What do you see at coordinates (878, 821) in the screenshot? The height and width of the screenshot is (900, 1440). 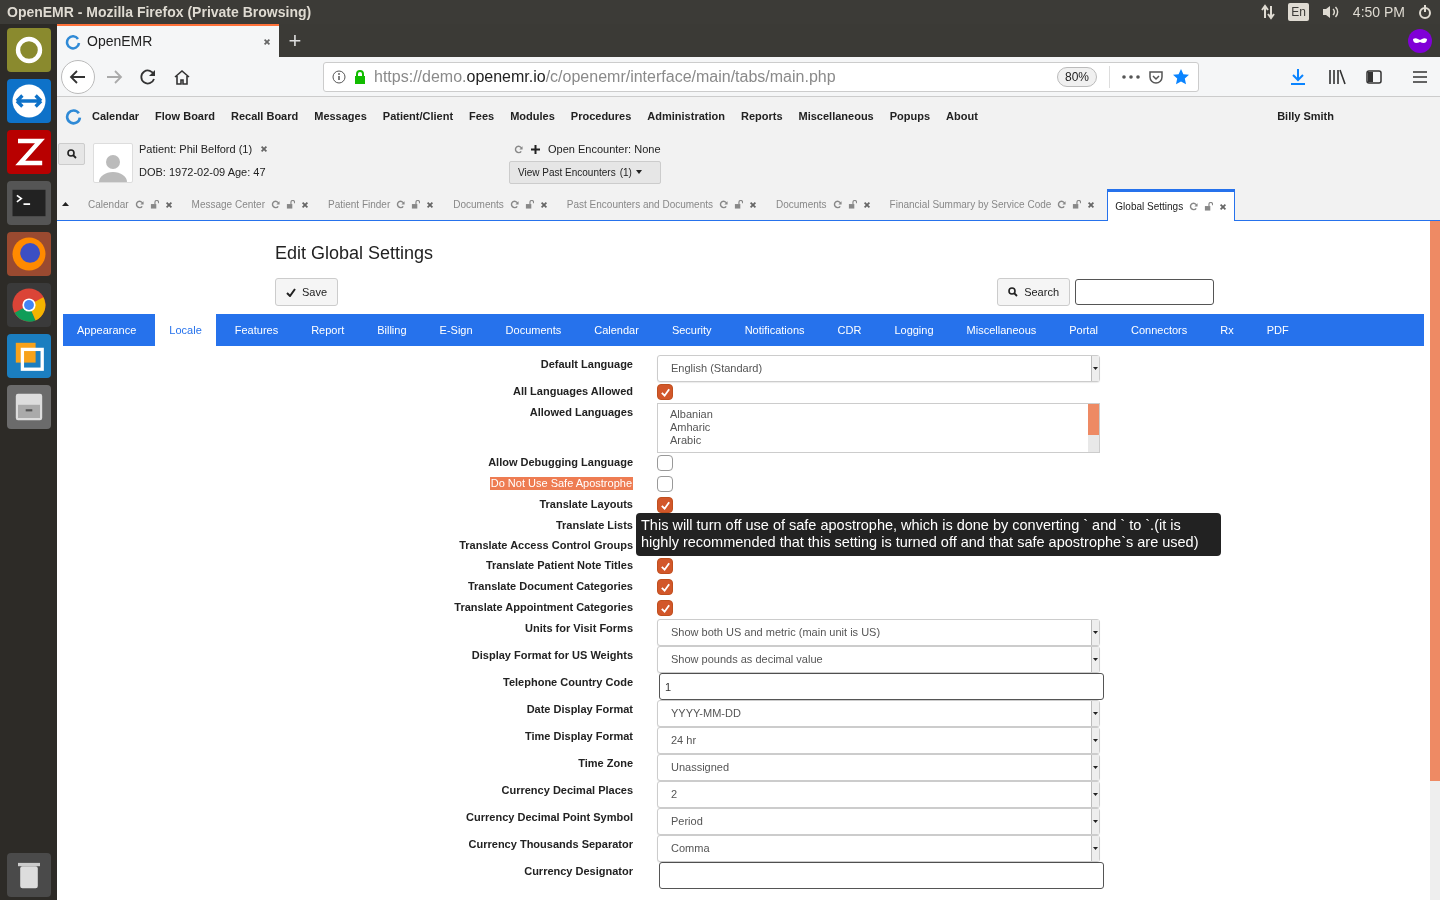 I see `dropdown-select: Period` at bounding box center [878, 821].